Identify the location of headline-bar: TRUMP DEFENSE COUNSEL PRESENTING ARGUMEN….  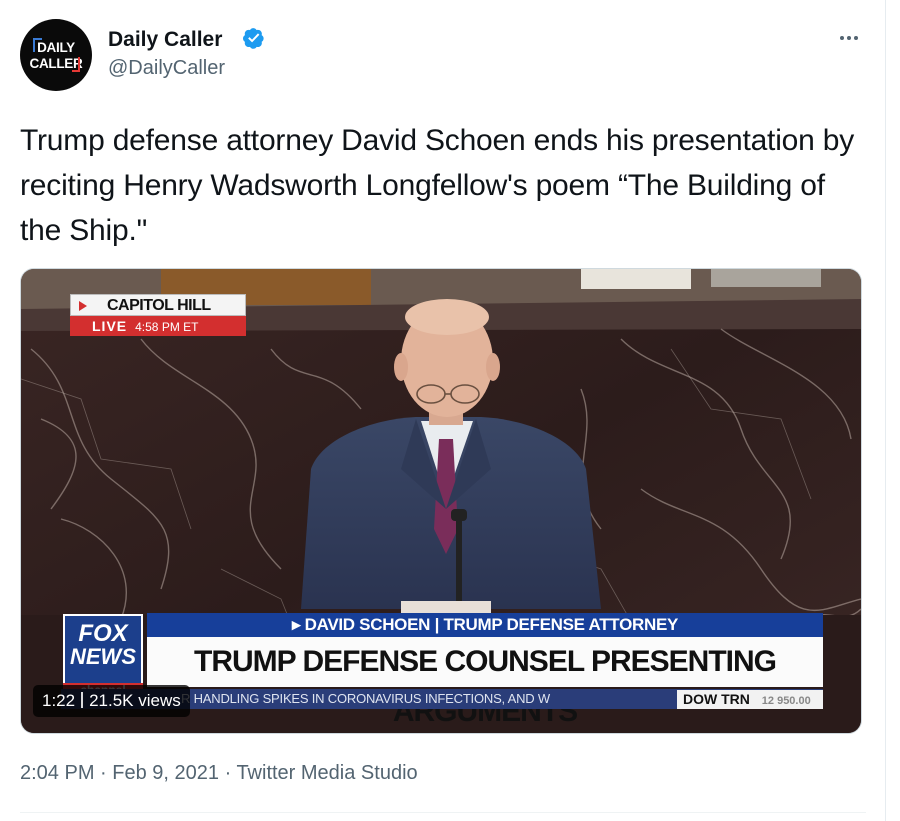
(485, 682).